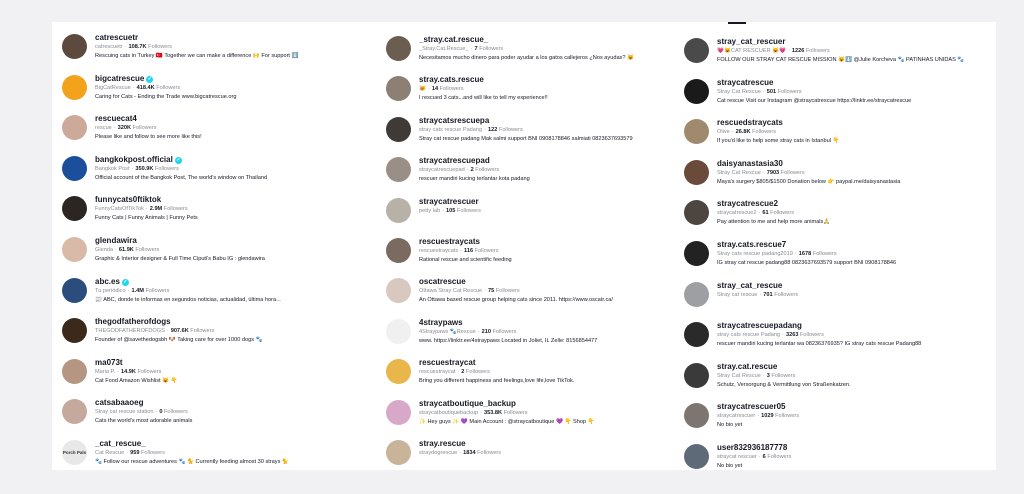  Describe the element at coordinates (554, 161) in the screenshot. I see `username: straycatrescuepad` at that location.